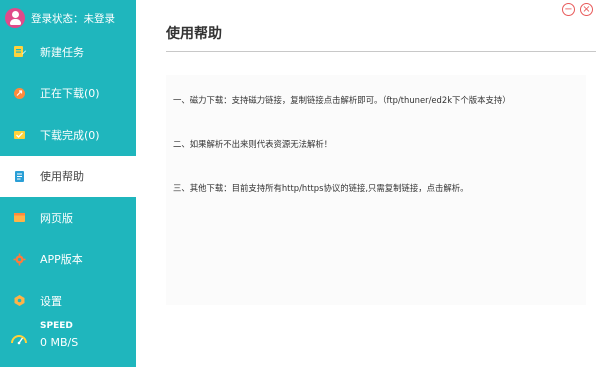 This screenshot has width=600, height=367. What do you see at coordinates (19, 135) in the screenshot?
I see `download-complete-icon` at bounding box center [19, 135].